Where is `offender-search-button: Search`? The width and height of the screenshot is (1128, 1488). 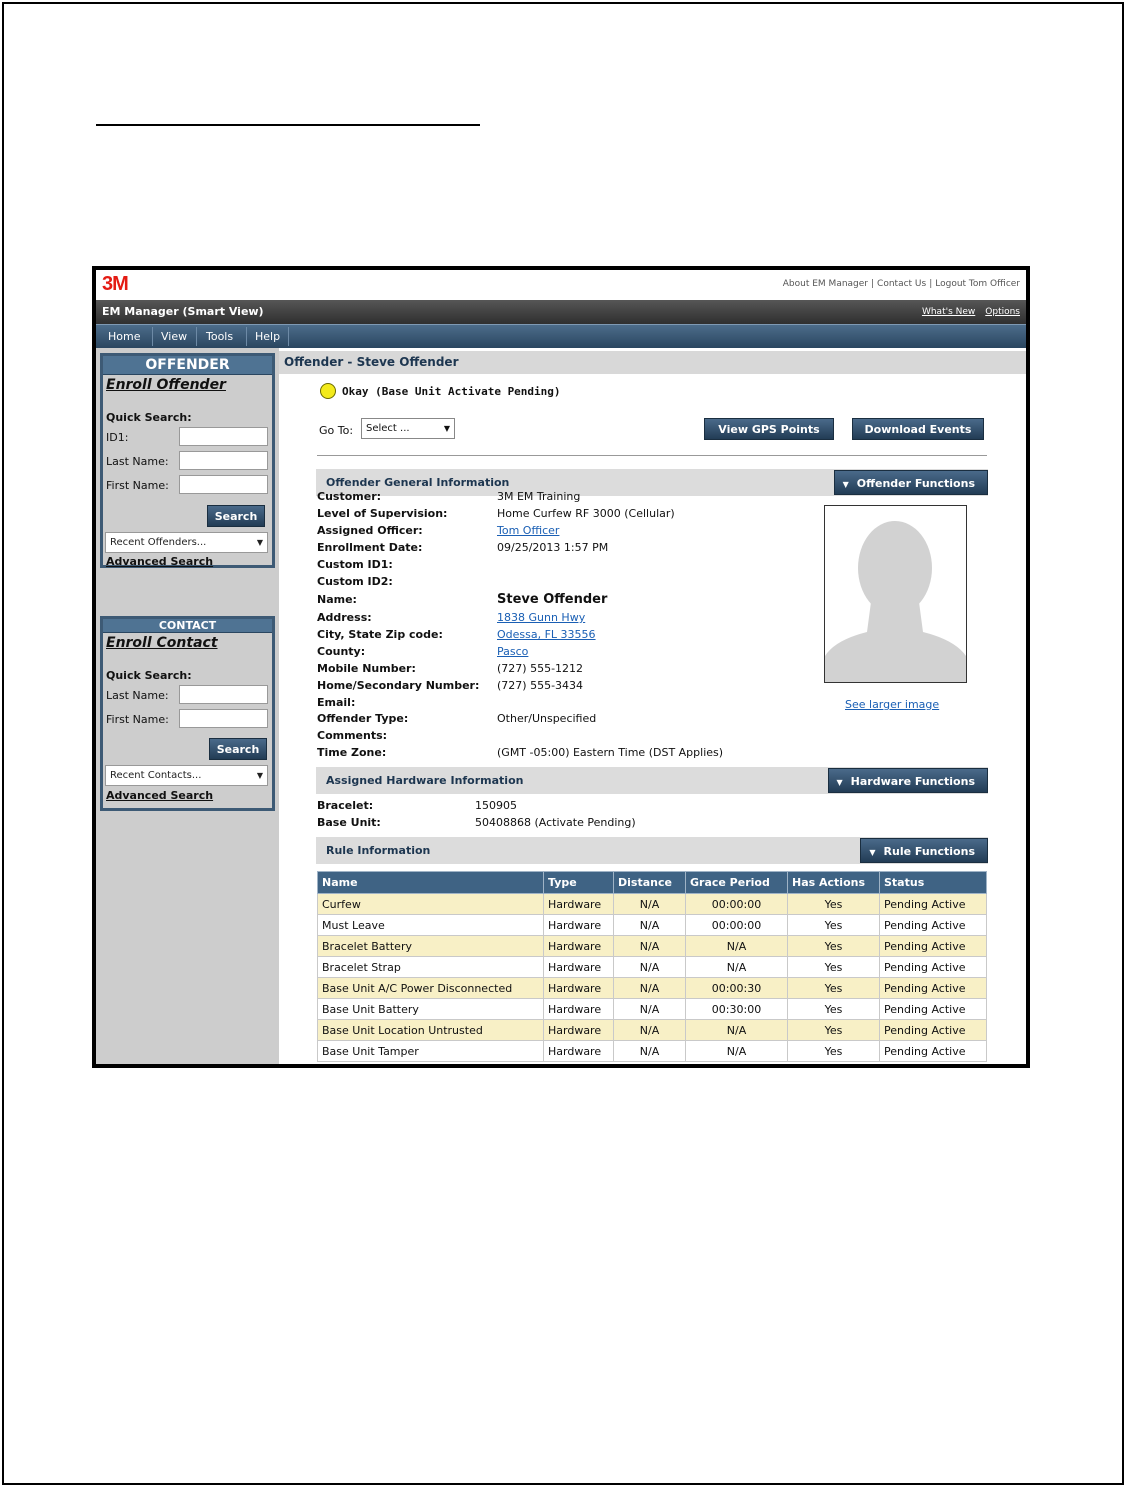
offender-search-button: Search is located at coordinates (236, 516).